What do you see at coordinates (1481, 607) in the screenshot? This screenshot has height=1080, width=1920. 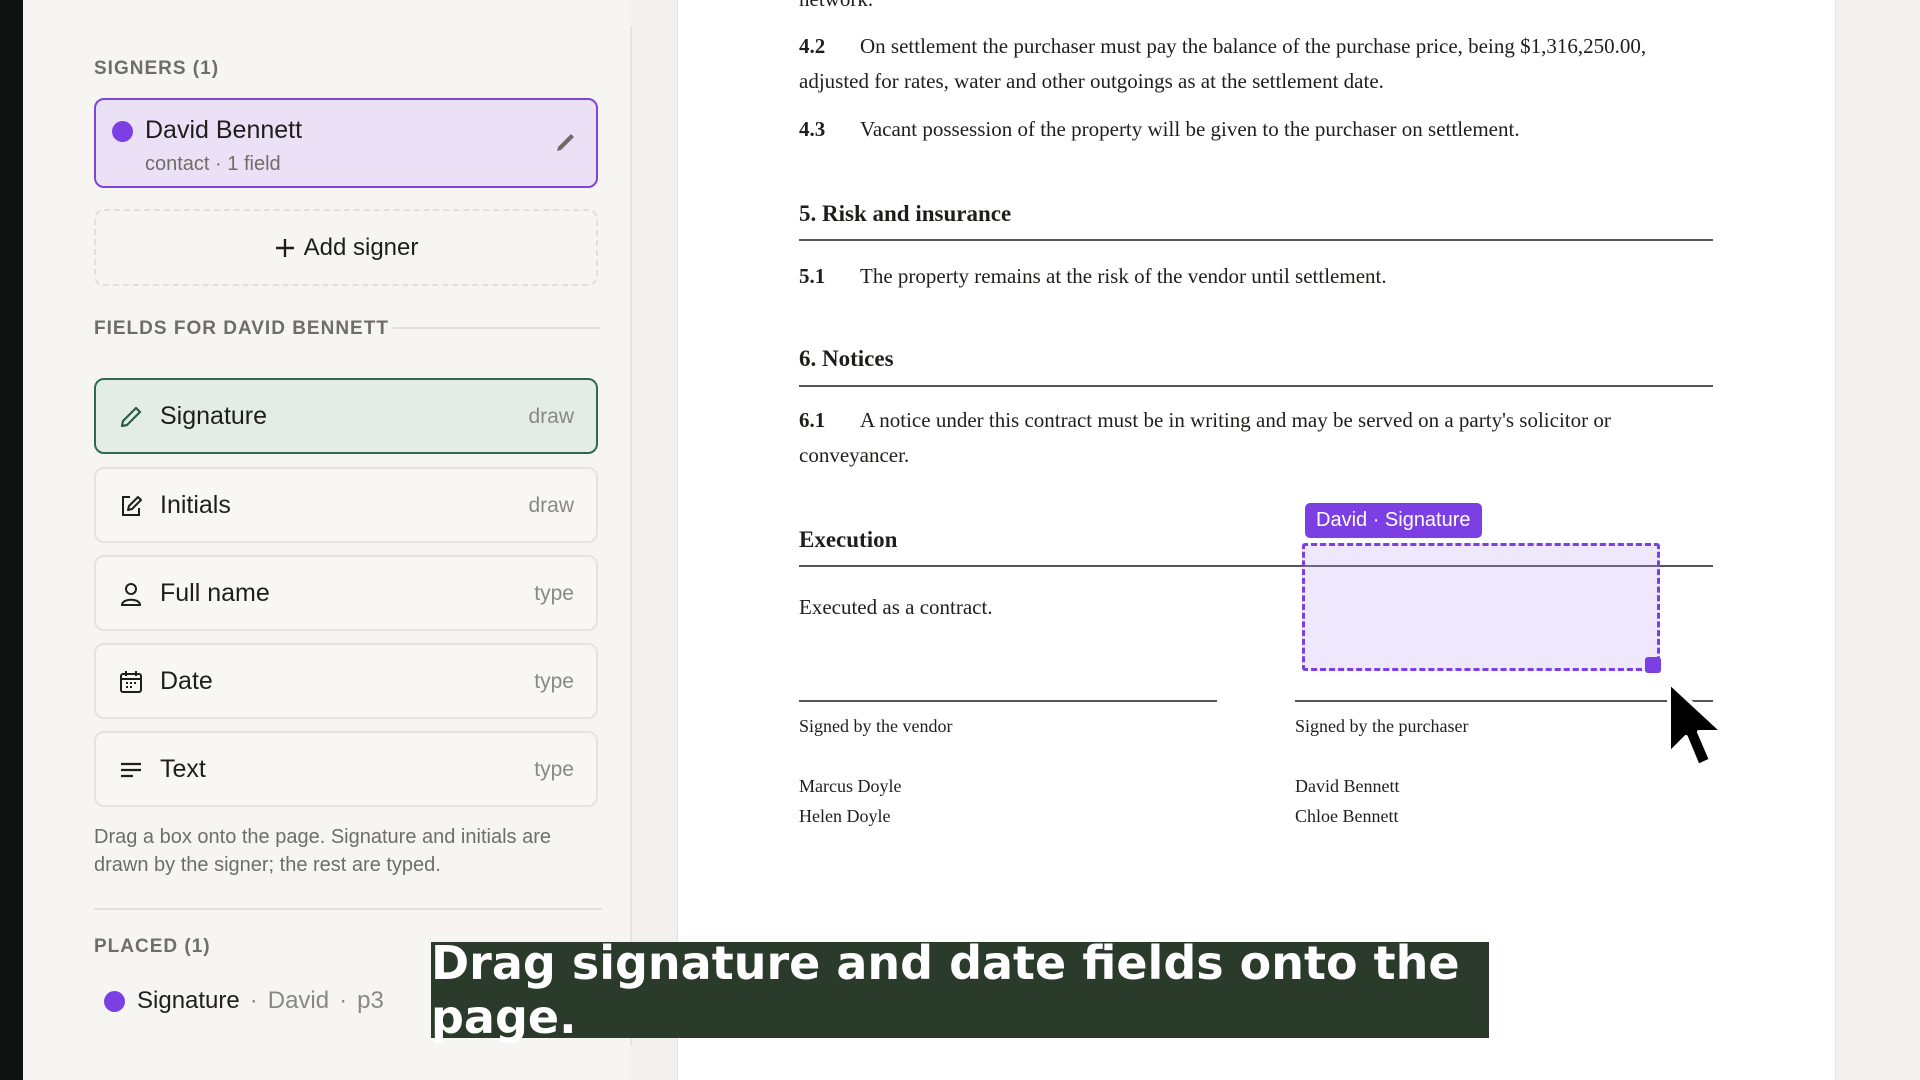 I see `placed-signature-field` at bounding box center [1481, 607].